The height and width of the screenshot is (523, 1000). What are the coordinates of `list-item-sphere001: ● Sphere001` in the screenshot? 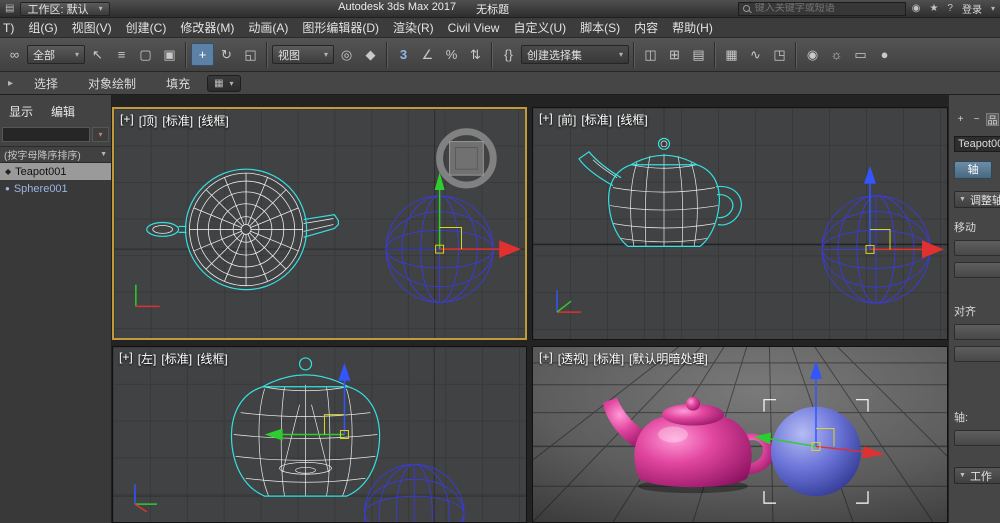 It's located at (55, 188).